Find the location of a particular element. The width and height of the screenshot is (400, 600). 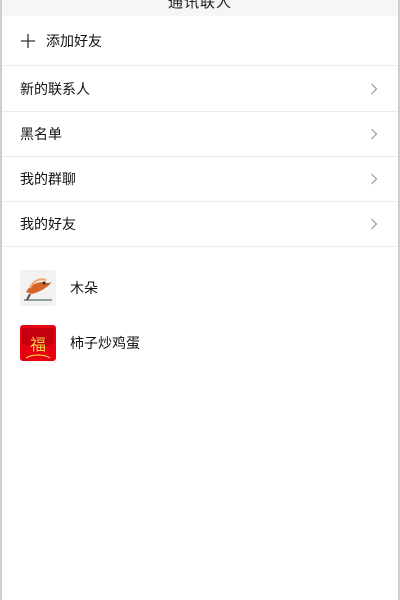

add-friend-button: 添加好友 is located at coordinates (200, 41).